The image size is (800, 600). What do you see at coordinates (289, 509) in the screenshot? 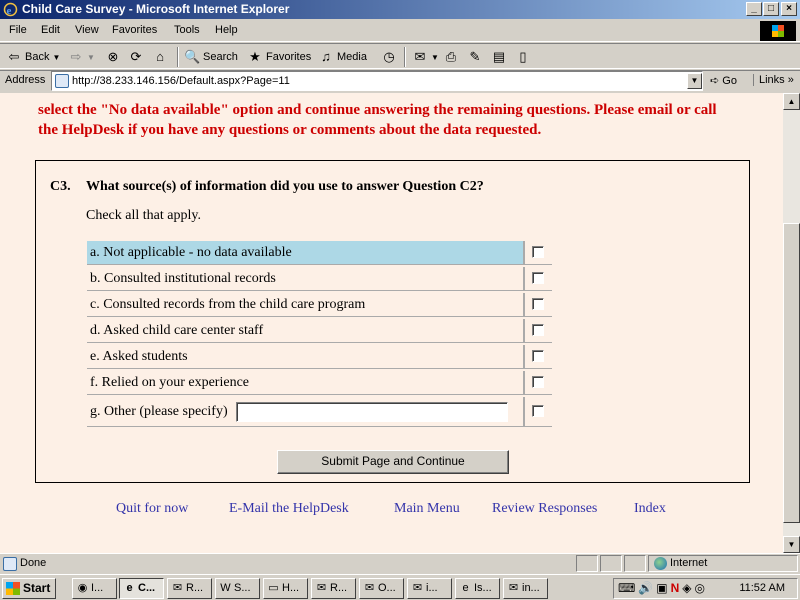
I see `email-helpdesk-link: E-Mail the HelpDesk` at bounding box center [289, 509].